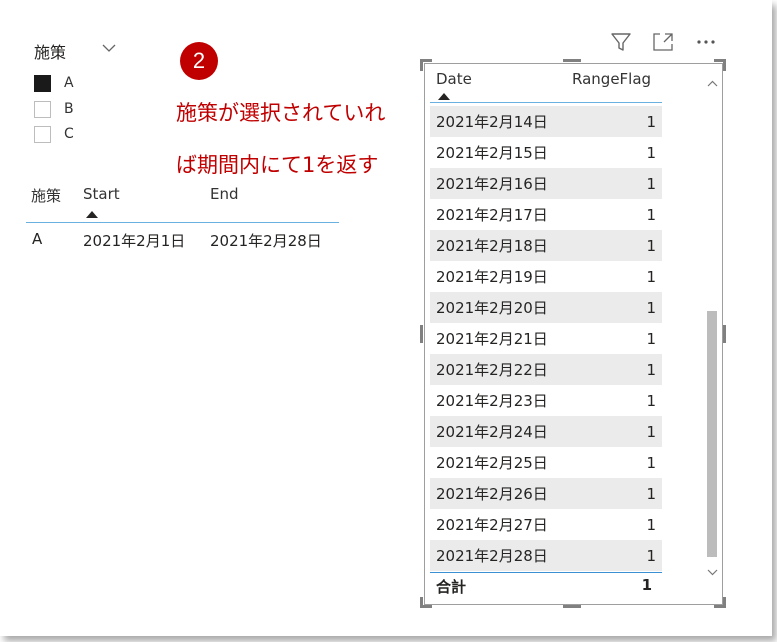 This screenshot has height=642, width=777. What do you see at coordinates (492, 122) in the screenshot?
I see `date-cell: 2021年2月14日` at bounding box center [492, 122].